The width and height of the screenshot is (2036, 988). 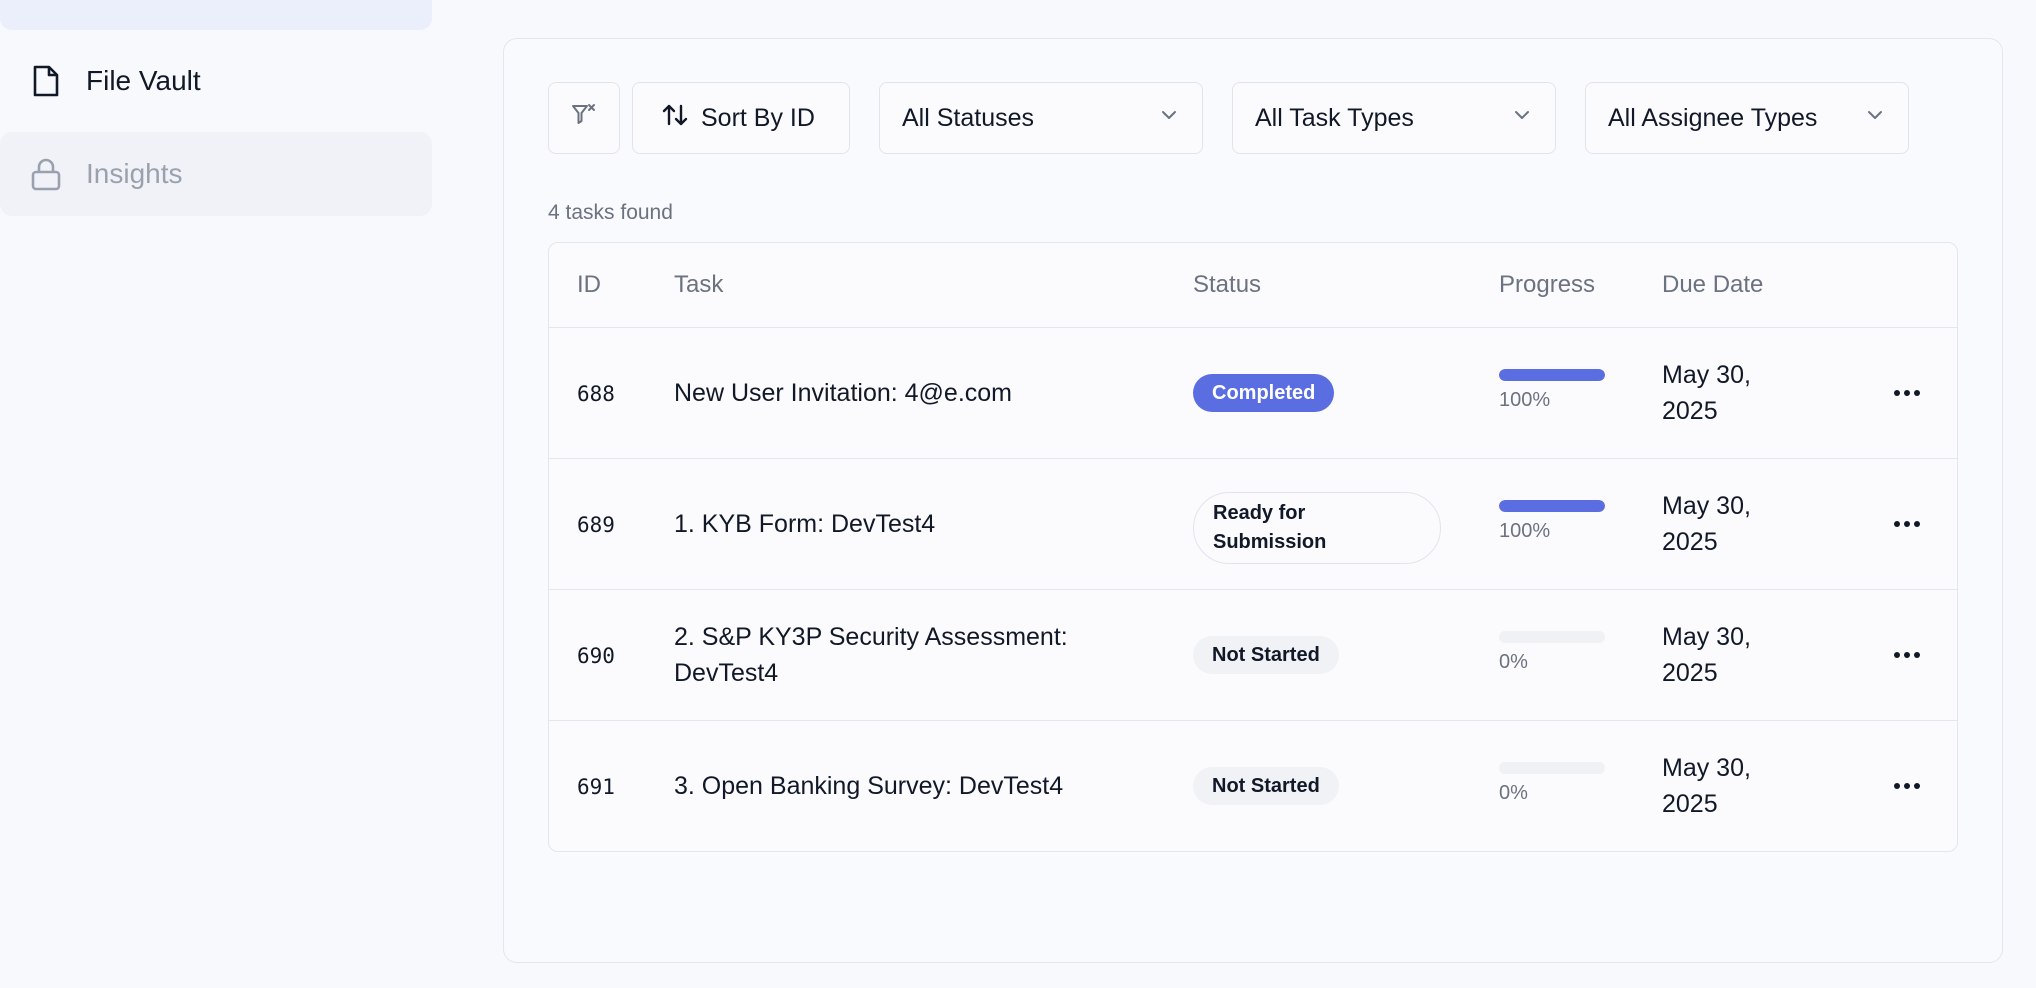 What do you see at coordinates (596, 394) in the screenshot?
I see `task-id: 688` at bounding box center [596, 394].